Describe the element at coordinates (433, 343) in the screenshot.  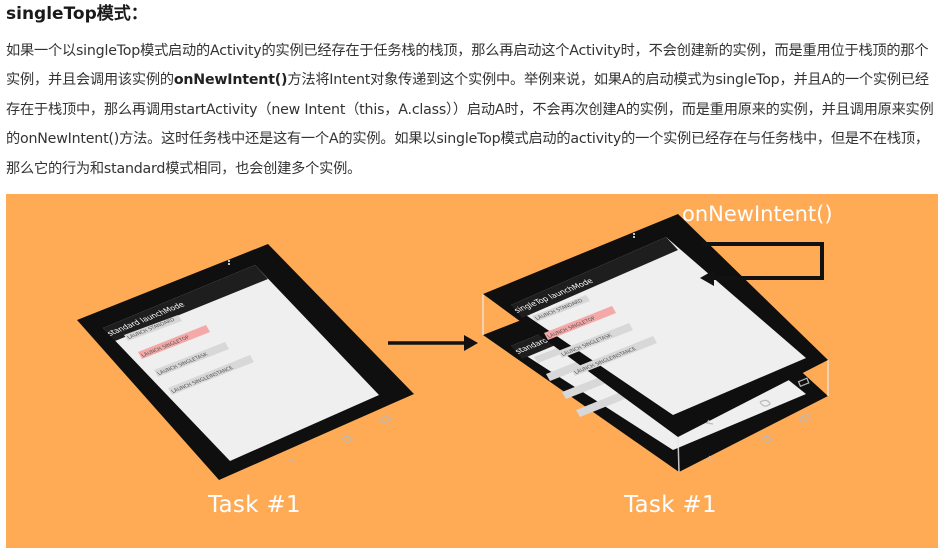
I see `transition-arrow` at that location.